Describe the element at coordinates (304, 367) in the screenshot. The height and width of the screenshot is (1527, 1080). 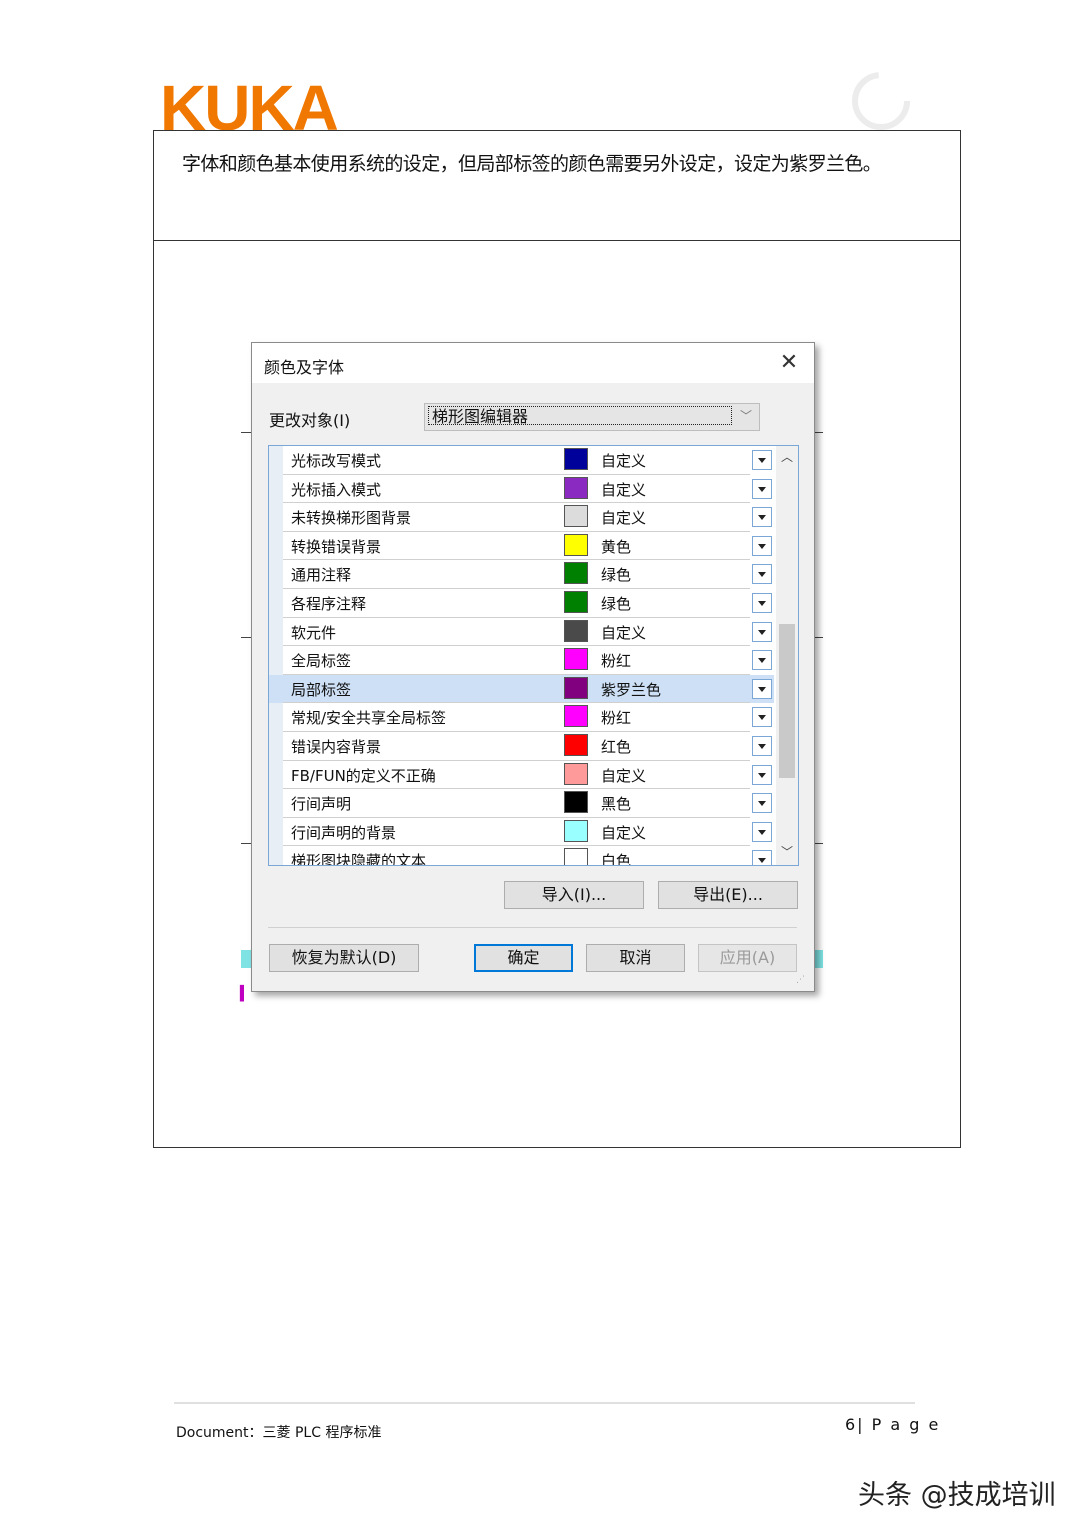
I see `dialog-title: 颜色及字体` at that location.